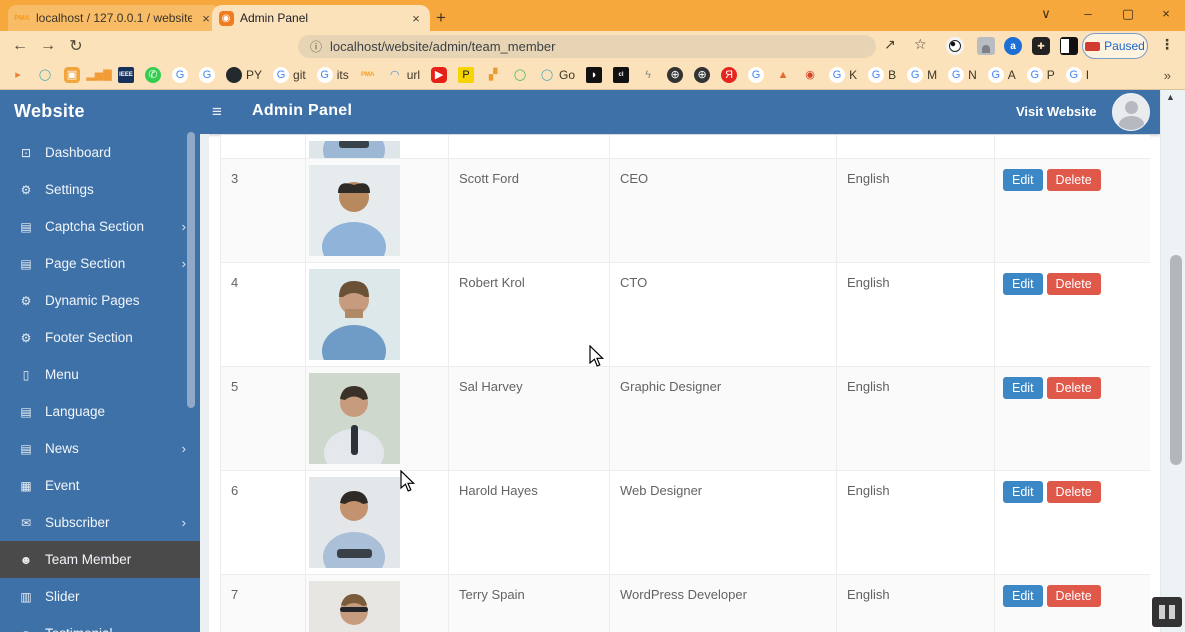 This screenshot has width=1185, height=632. I want to click on godaddy-icon: ◯ Go, so click(557, 75).